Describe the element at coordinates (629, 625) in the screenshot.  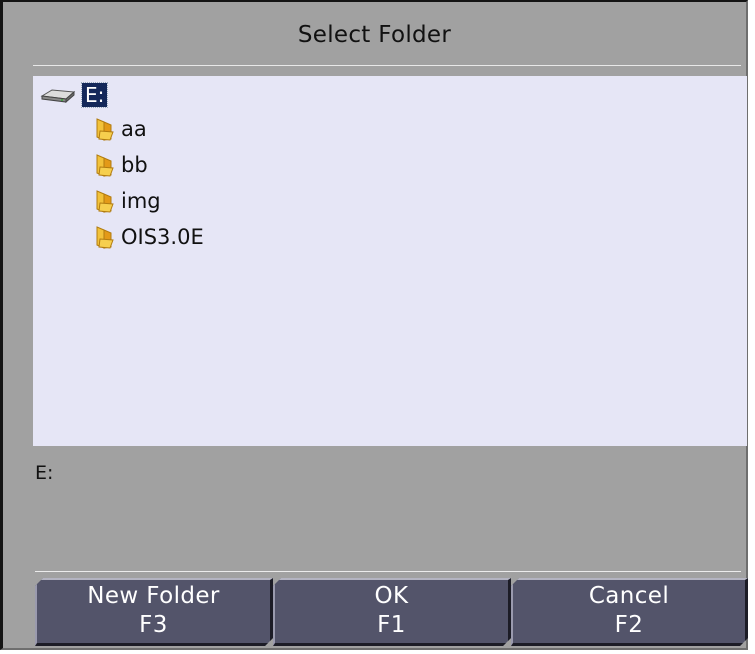
I see `cancel-button-key: F2` at that location.